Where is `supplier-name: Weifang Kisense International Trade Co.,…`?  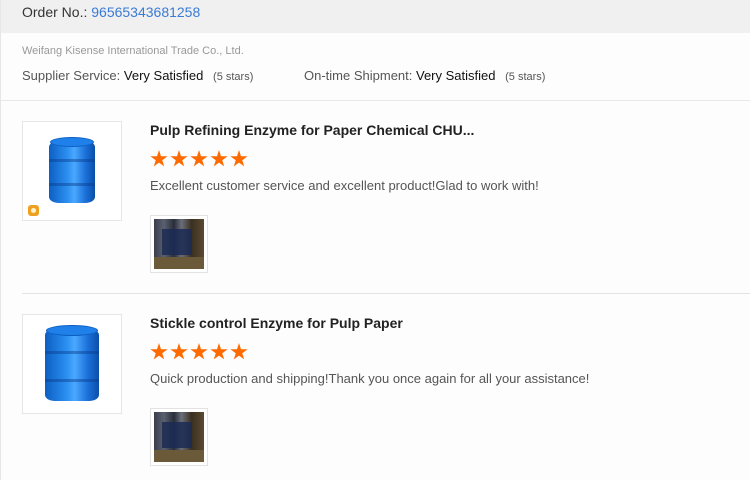 supplier-name: Weifang Kisense International Trade Co.,… is located at coordinates (133, 51).